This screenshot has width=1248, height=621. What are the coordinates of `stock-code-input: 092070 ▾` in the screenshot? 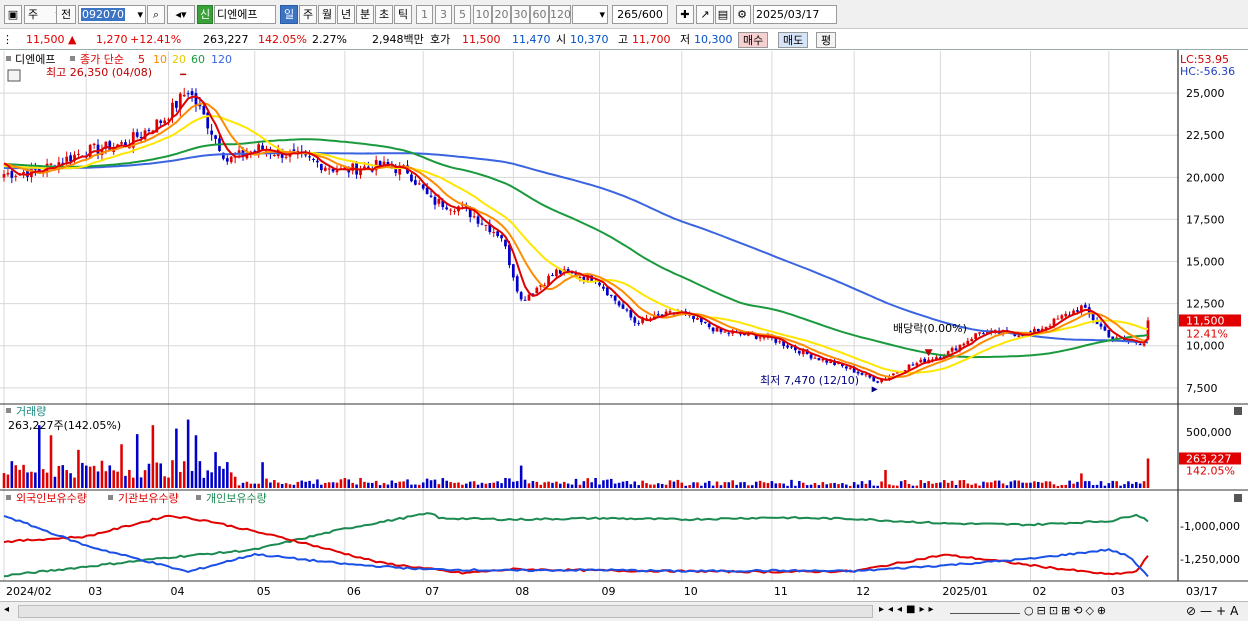 It's located at (112, 14).